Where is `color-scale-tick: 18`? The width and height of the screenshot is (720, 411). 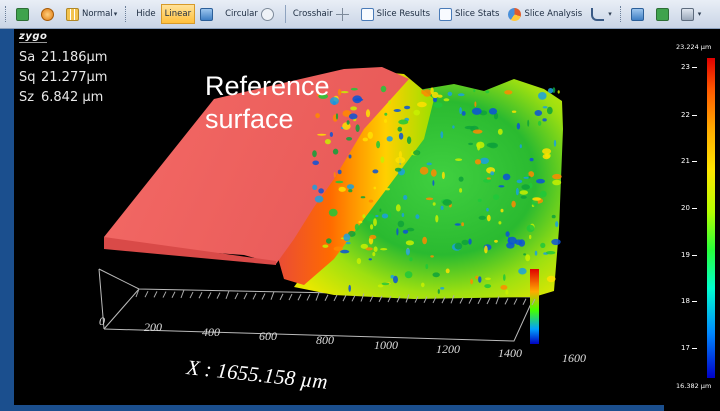 color-scale-tick: 18 is located at coordinates (689, 301).